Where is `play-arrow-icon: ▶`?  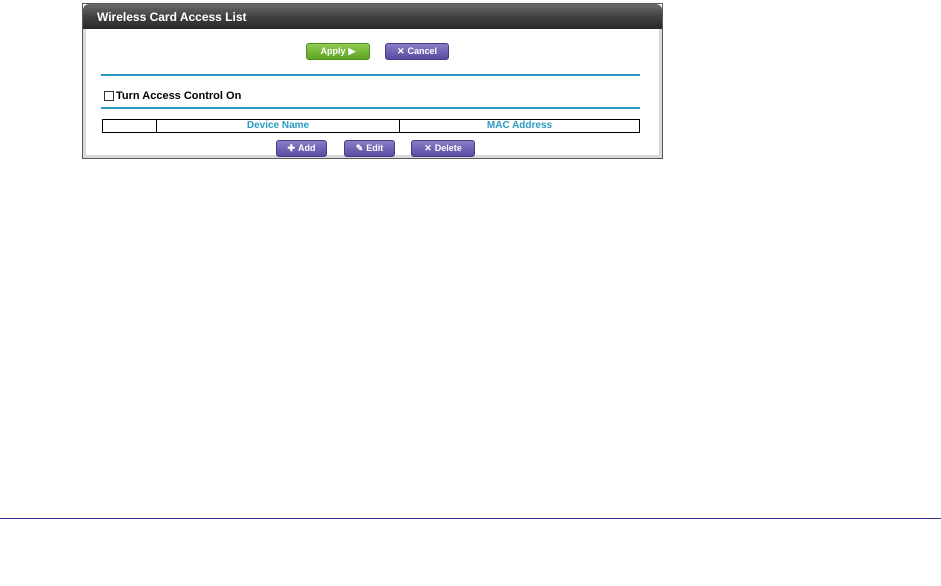 play-arrow-icon: ▶ is located at coordinates (352, 51).